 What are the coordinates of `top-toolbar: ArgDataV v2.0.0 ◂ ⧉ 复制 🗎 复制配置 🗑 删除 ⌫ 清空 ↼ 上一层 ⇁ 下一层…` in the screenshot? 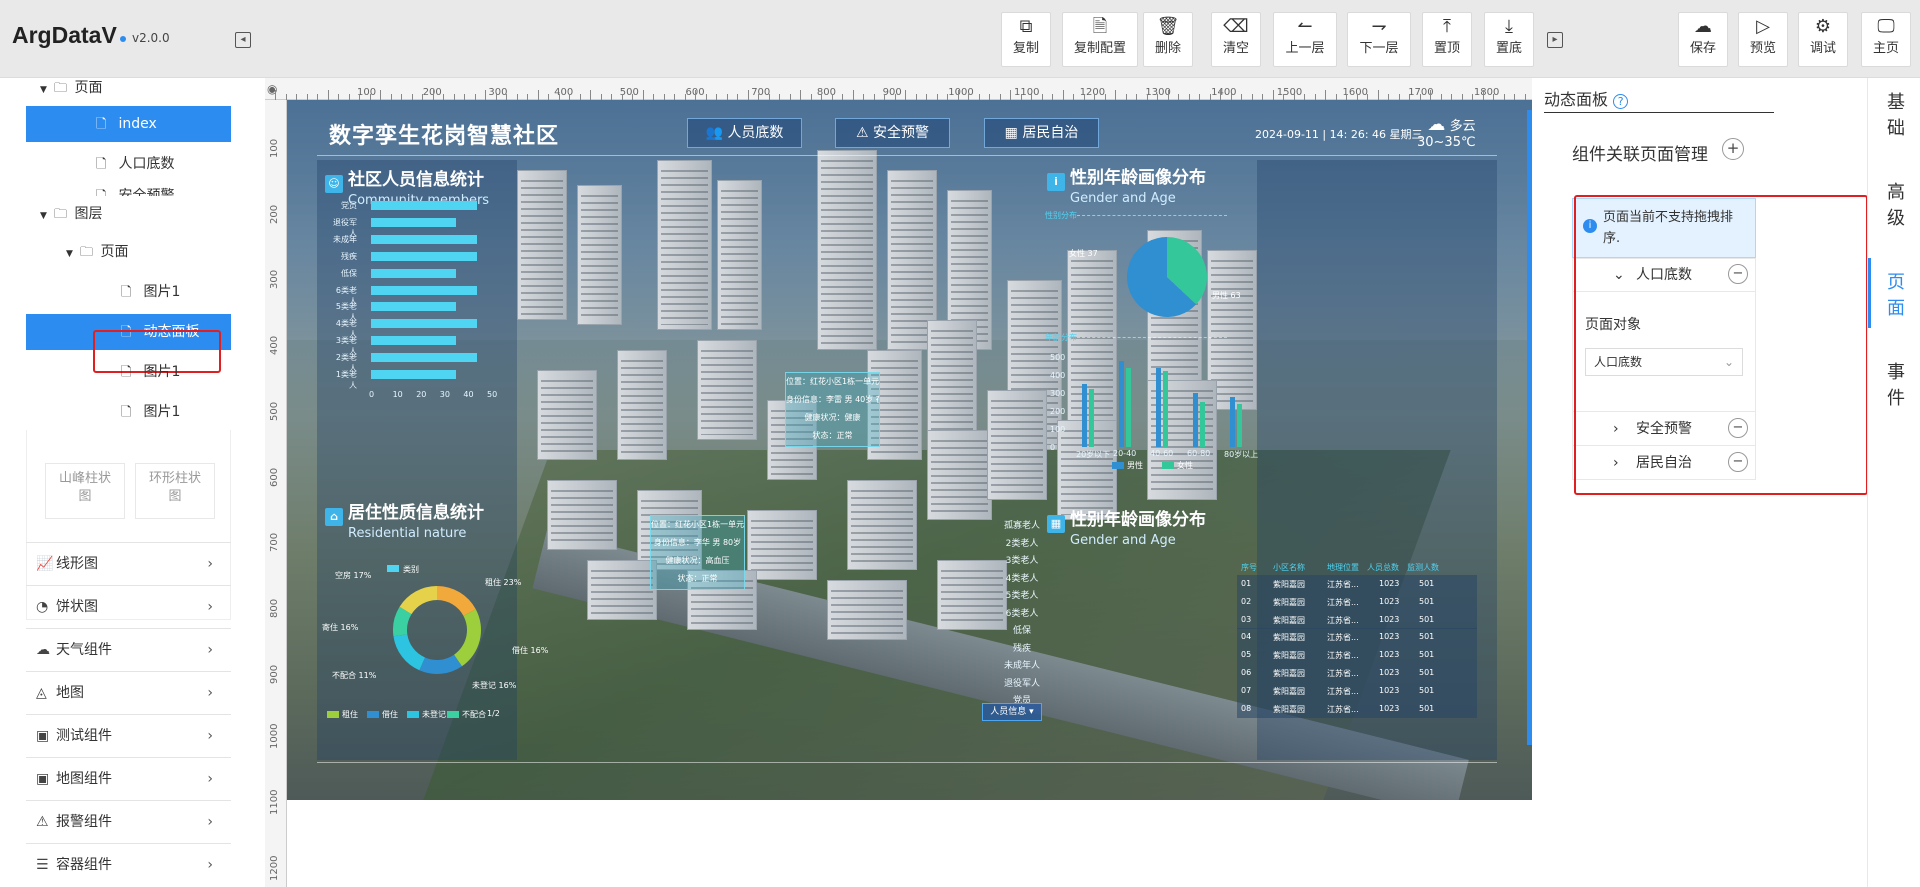 It's located at (960, 39).